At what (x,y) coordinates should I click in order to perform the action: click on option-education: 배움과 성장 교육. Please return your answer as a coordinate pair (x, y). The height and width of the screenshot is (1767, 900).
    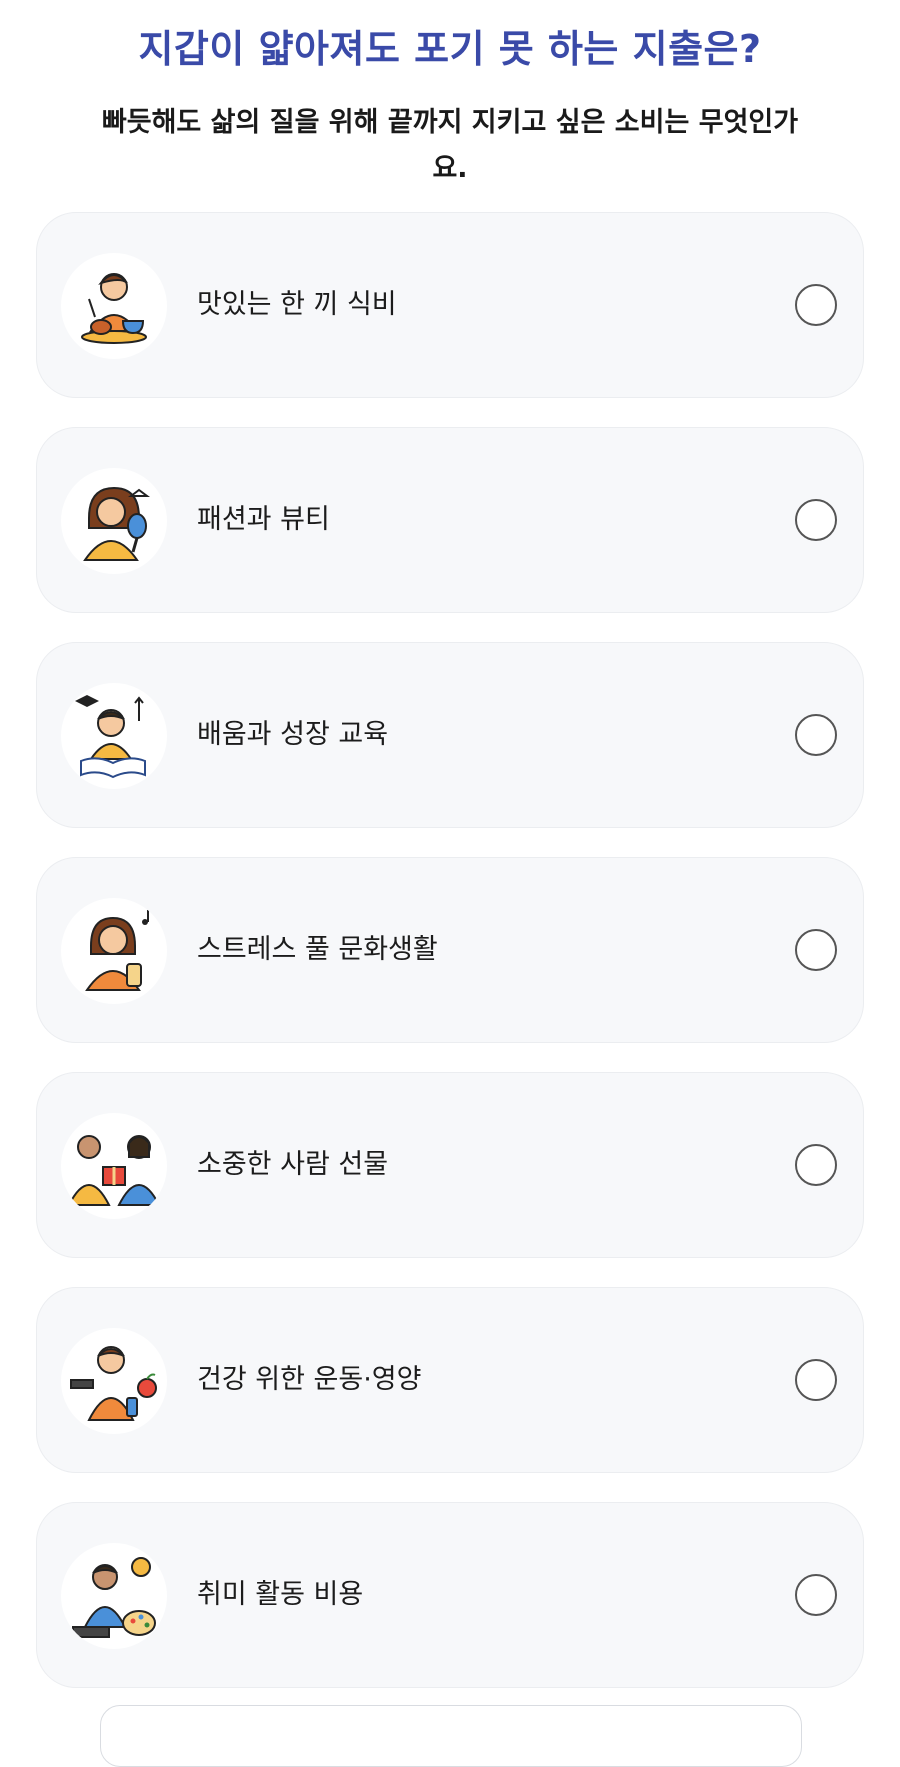
    Looking at the image, I should click on (450, 735).